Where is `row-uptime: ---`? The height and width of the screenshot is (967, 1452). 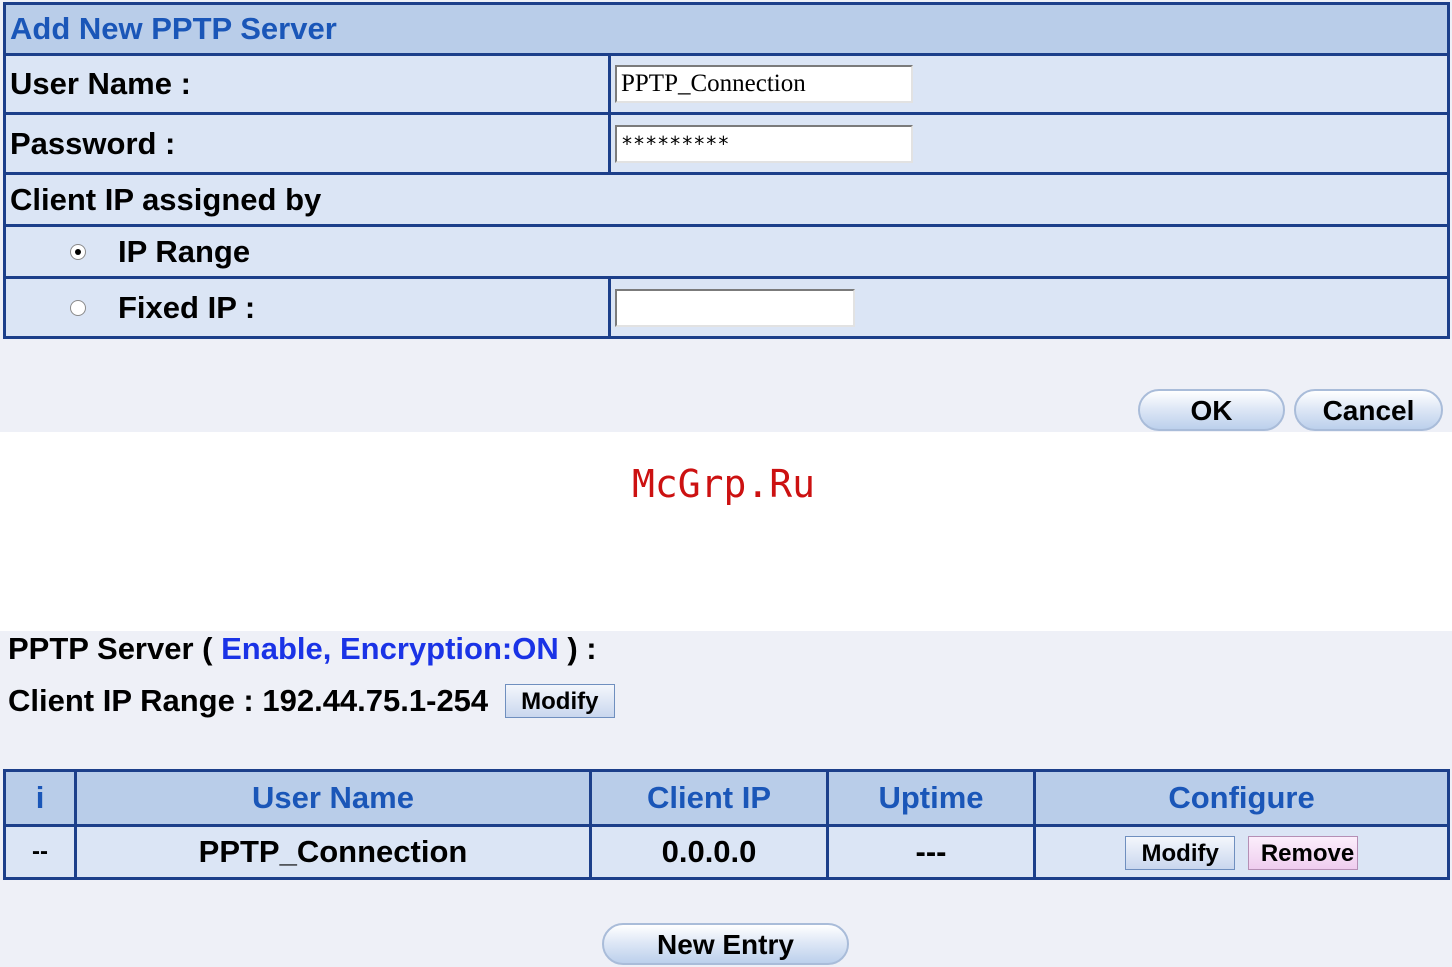 row-uptime: --- is located at coordinates (931, 852).